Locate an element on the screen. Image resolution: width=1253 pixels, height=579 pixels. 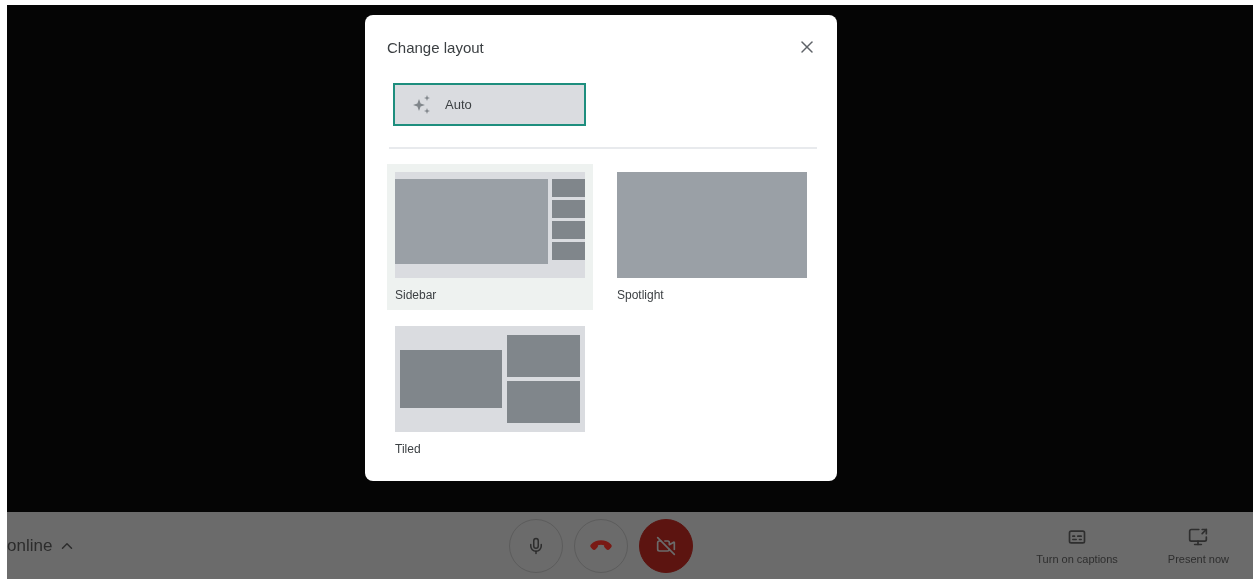
auto-layout-option: Auto is located at coordinates (489, 104).